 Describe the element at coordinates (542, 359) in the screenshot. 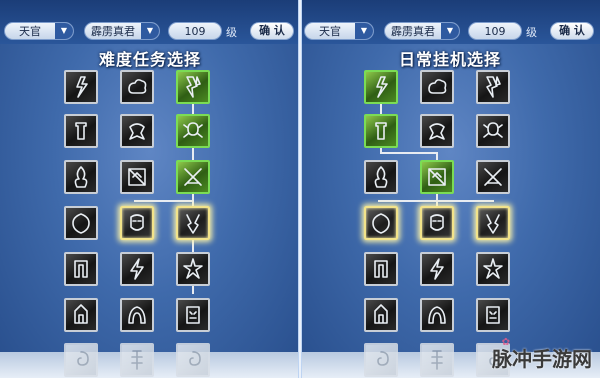

I see `watermark: 脉冲手游网` at that location.